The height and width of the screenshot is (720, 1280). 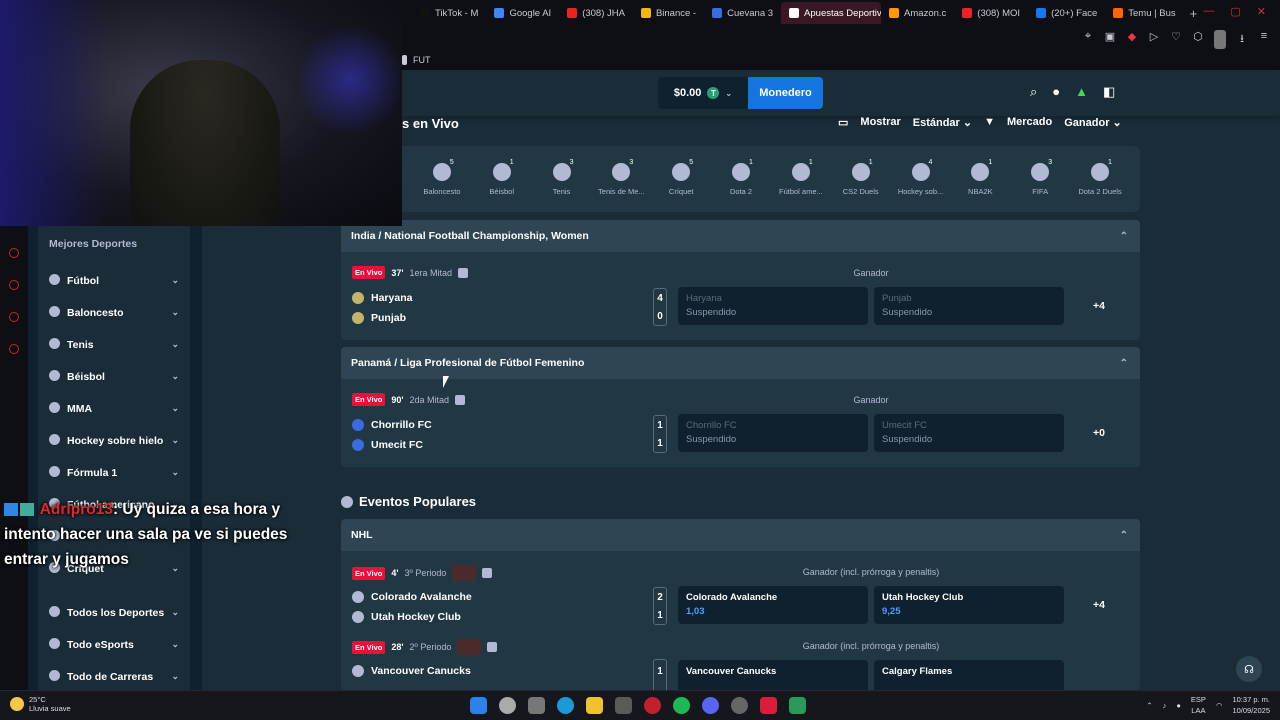 I want to click on odd-button-away: Umecit FC Suspendido, so click(x=969, y=433).